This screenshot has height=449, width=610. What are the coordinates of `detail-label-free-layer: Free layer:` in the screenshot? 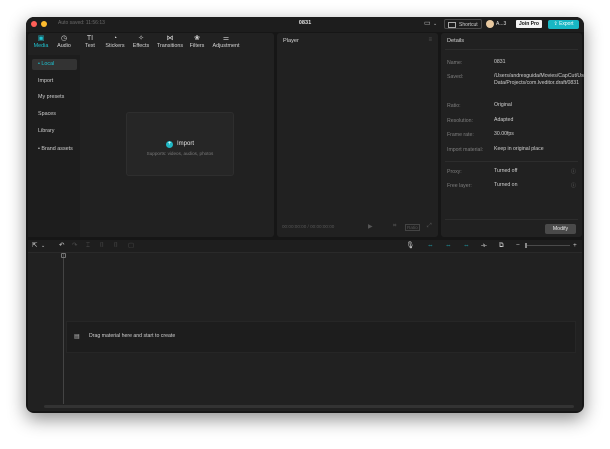 It's located at (459, 186).